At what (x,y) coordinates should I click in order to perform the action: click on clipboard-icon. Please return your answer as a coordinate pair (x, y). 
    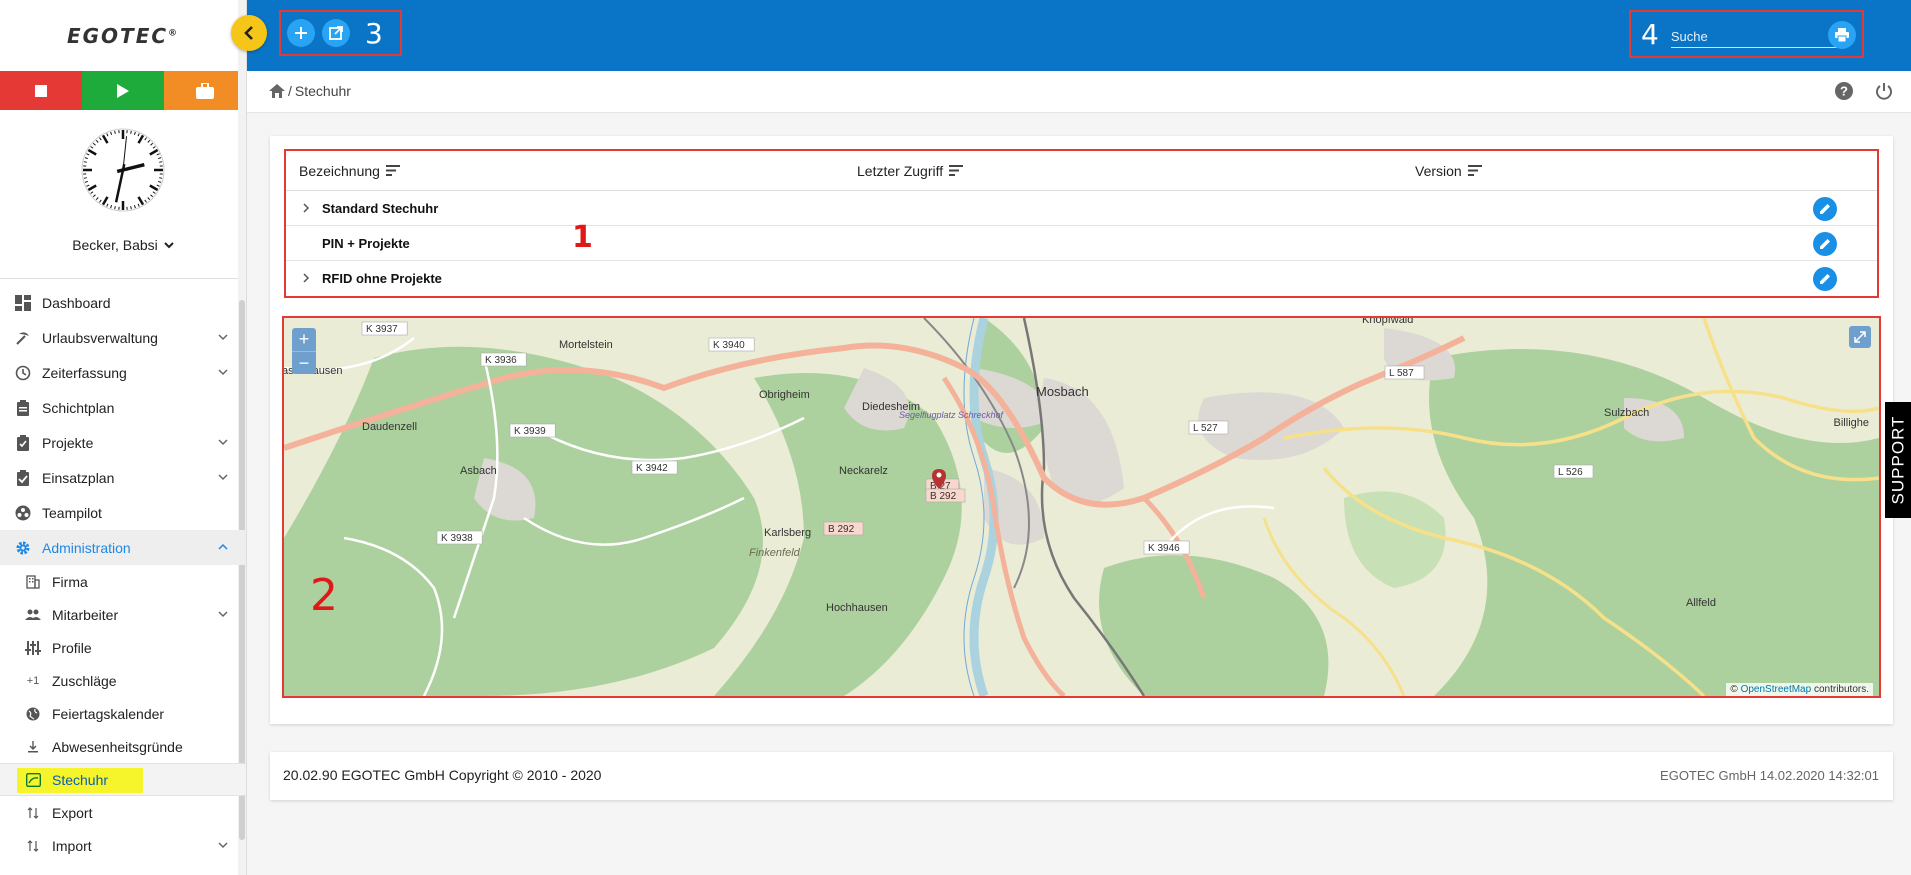
    Looking at the image, I should click on (23, 408).